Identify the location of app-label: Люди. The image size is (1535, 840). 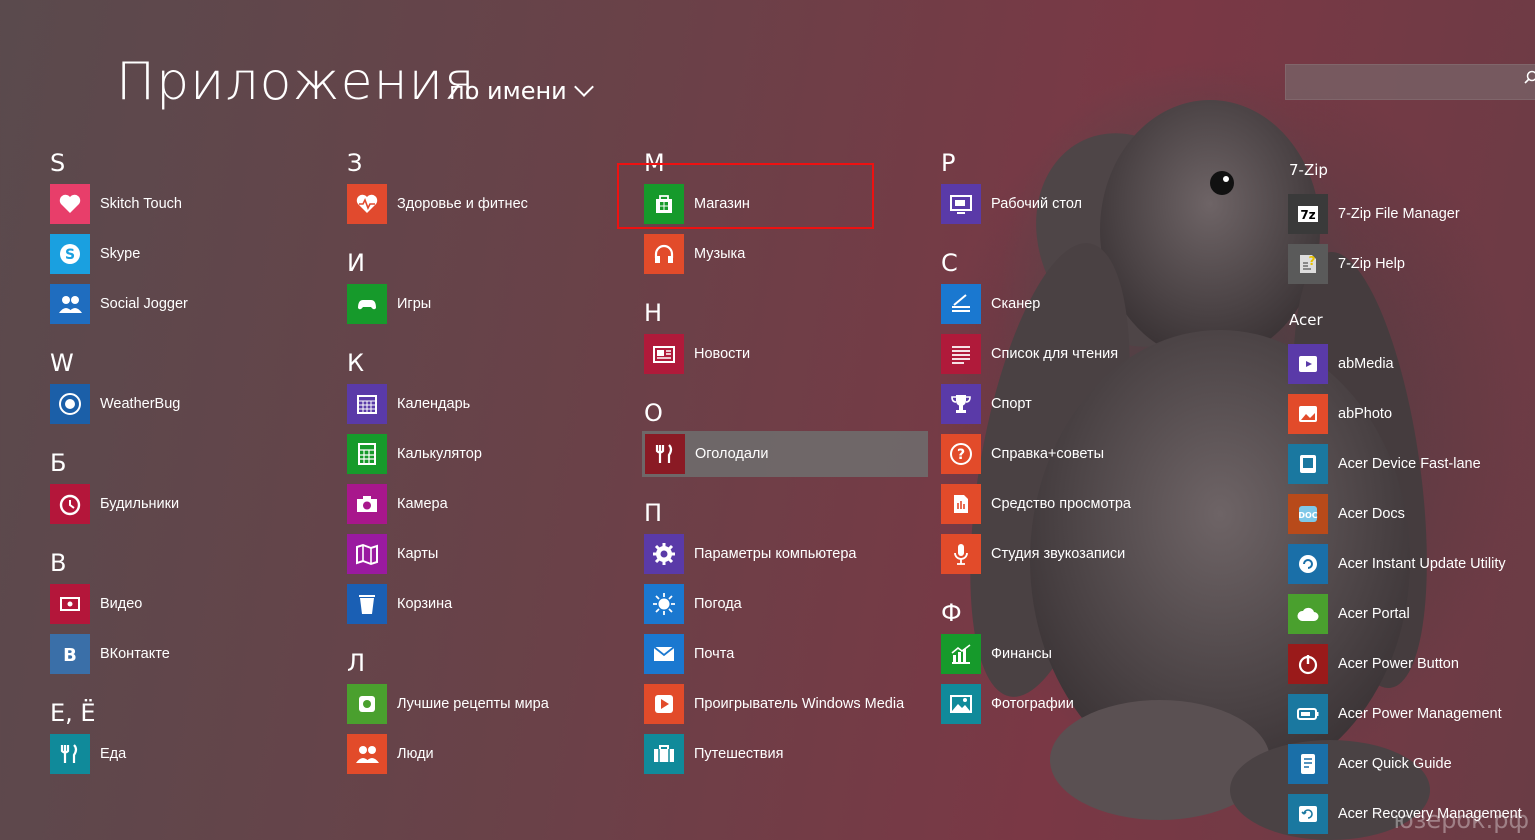
(415, 754).